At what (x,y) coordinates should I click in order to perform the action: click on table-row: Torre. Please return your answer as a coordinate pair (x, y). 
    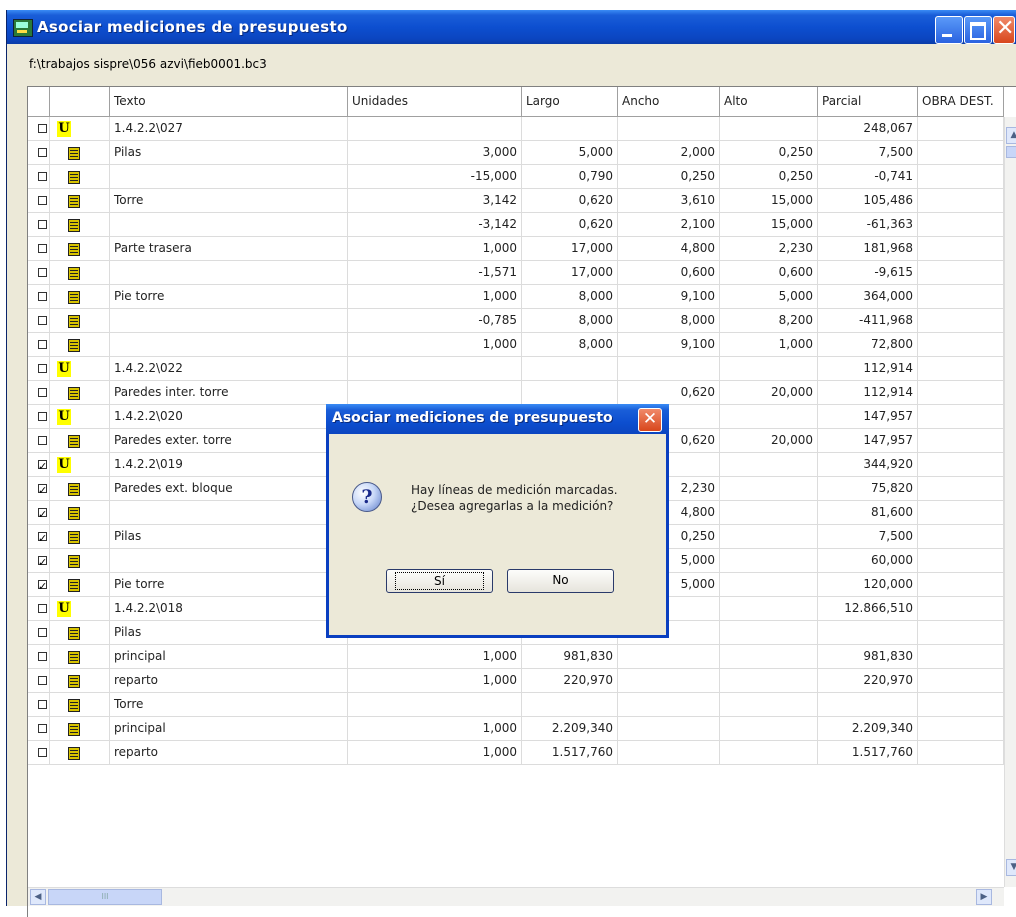
    Looking at the image, I should click on (516, 705).